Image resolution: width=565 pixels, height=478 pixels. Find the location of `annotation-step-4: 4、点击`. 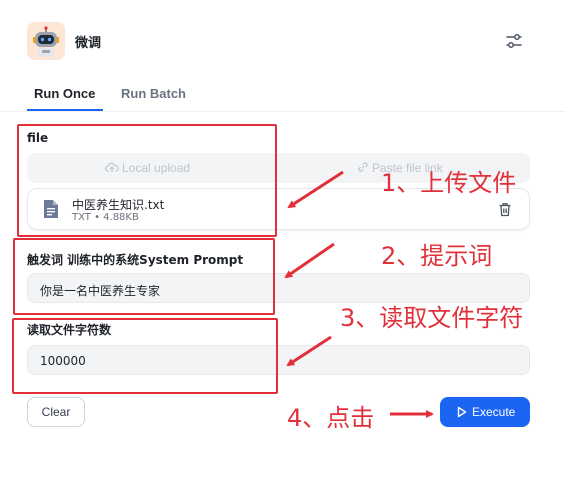

annotation-step-4: 4、点击 is located at coordinates (331, 418).